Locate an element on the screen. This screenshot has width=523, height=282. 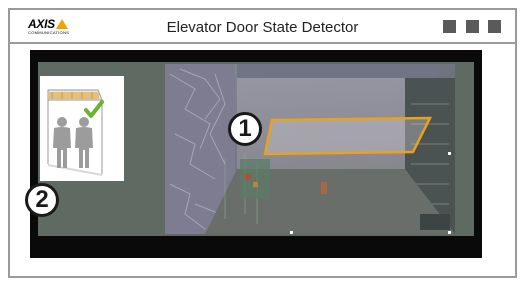
elevator-people-icon is located at coordinates (82, 128).